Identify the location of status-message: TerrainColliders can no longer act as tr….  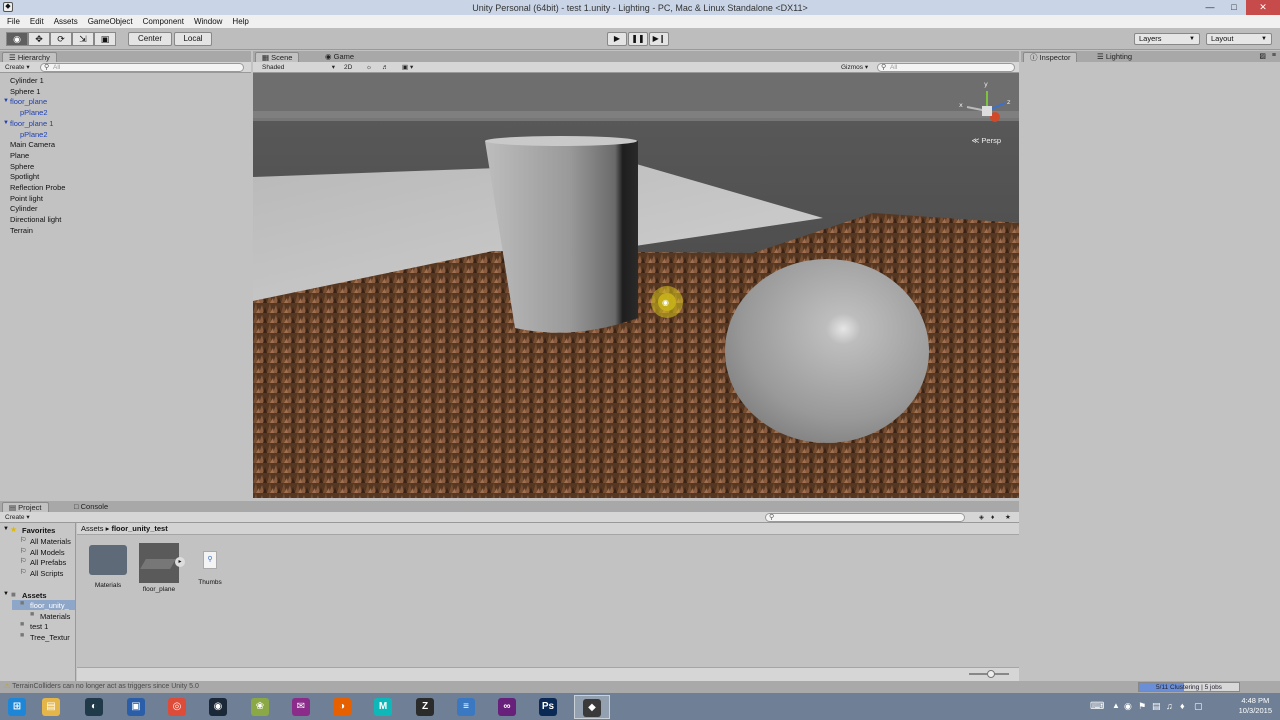
(105, 686).